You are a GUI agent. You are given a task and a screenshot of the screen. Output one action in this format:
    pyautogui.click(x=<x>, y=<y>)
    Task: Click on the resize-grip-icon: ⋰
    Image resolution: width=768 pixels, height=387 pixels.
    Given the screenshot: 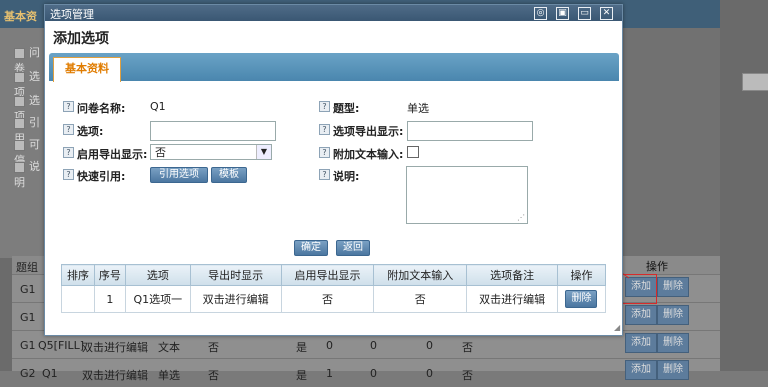 What is the action you would take?
    pyautogui.click(x=521, y=217)
    